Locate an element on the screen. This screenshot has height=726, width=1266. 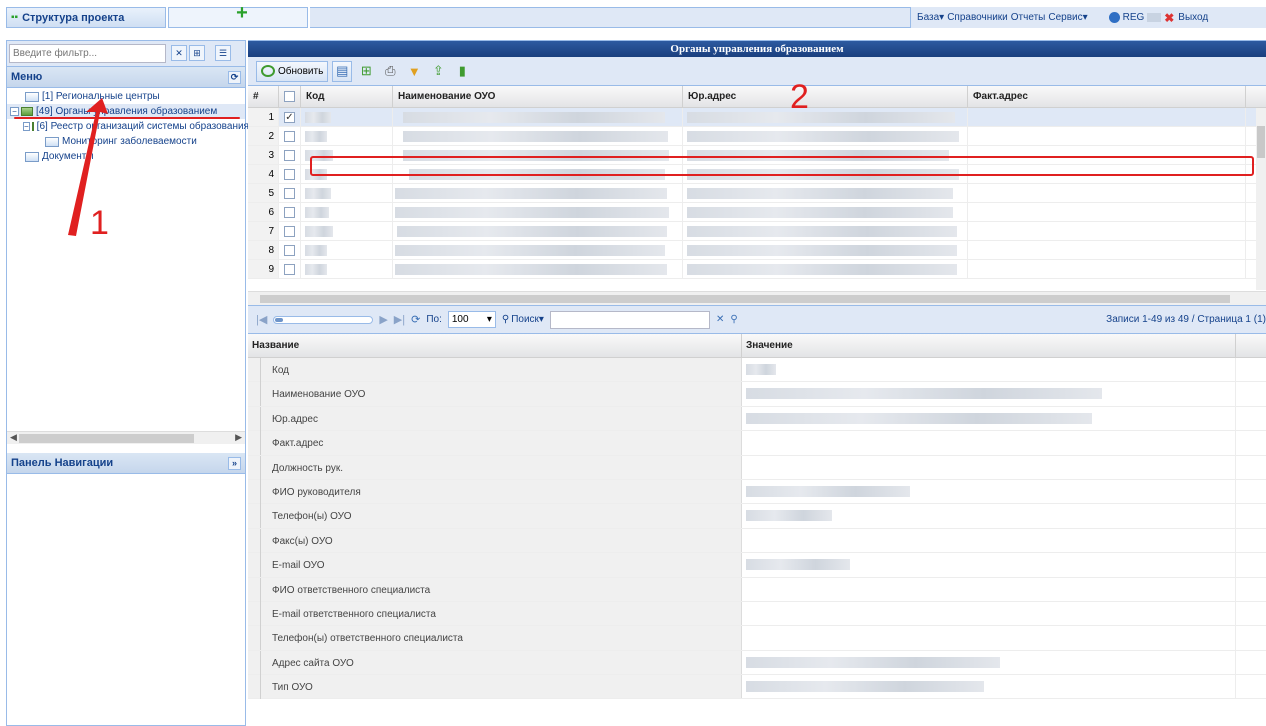
table-row: 9 is located at coordinates (757, 269).